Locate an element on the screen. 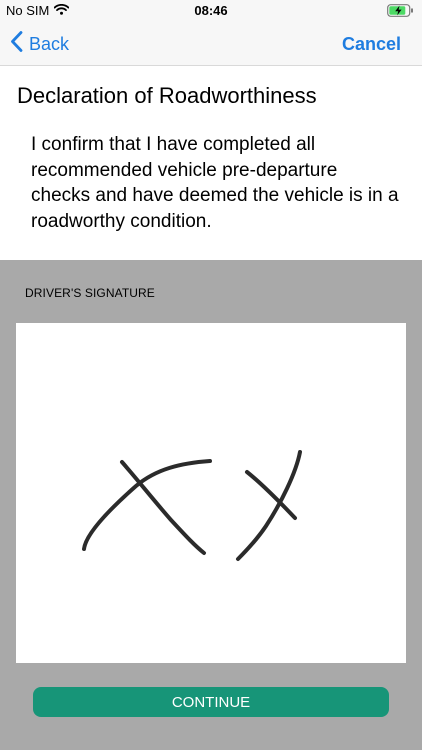 This screenshot has height=750, width=422. back-button: Back is located at coordinates (39, 44).